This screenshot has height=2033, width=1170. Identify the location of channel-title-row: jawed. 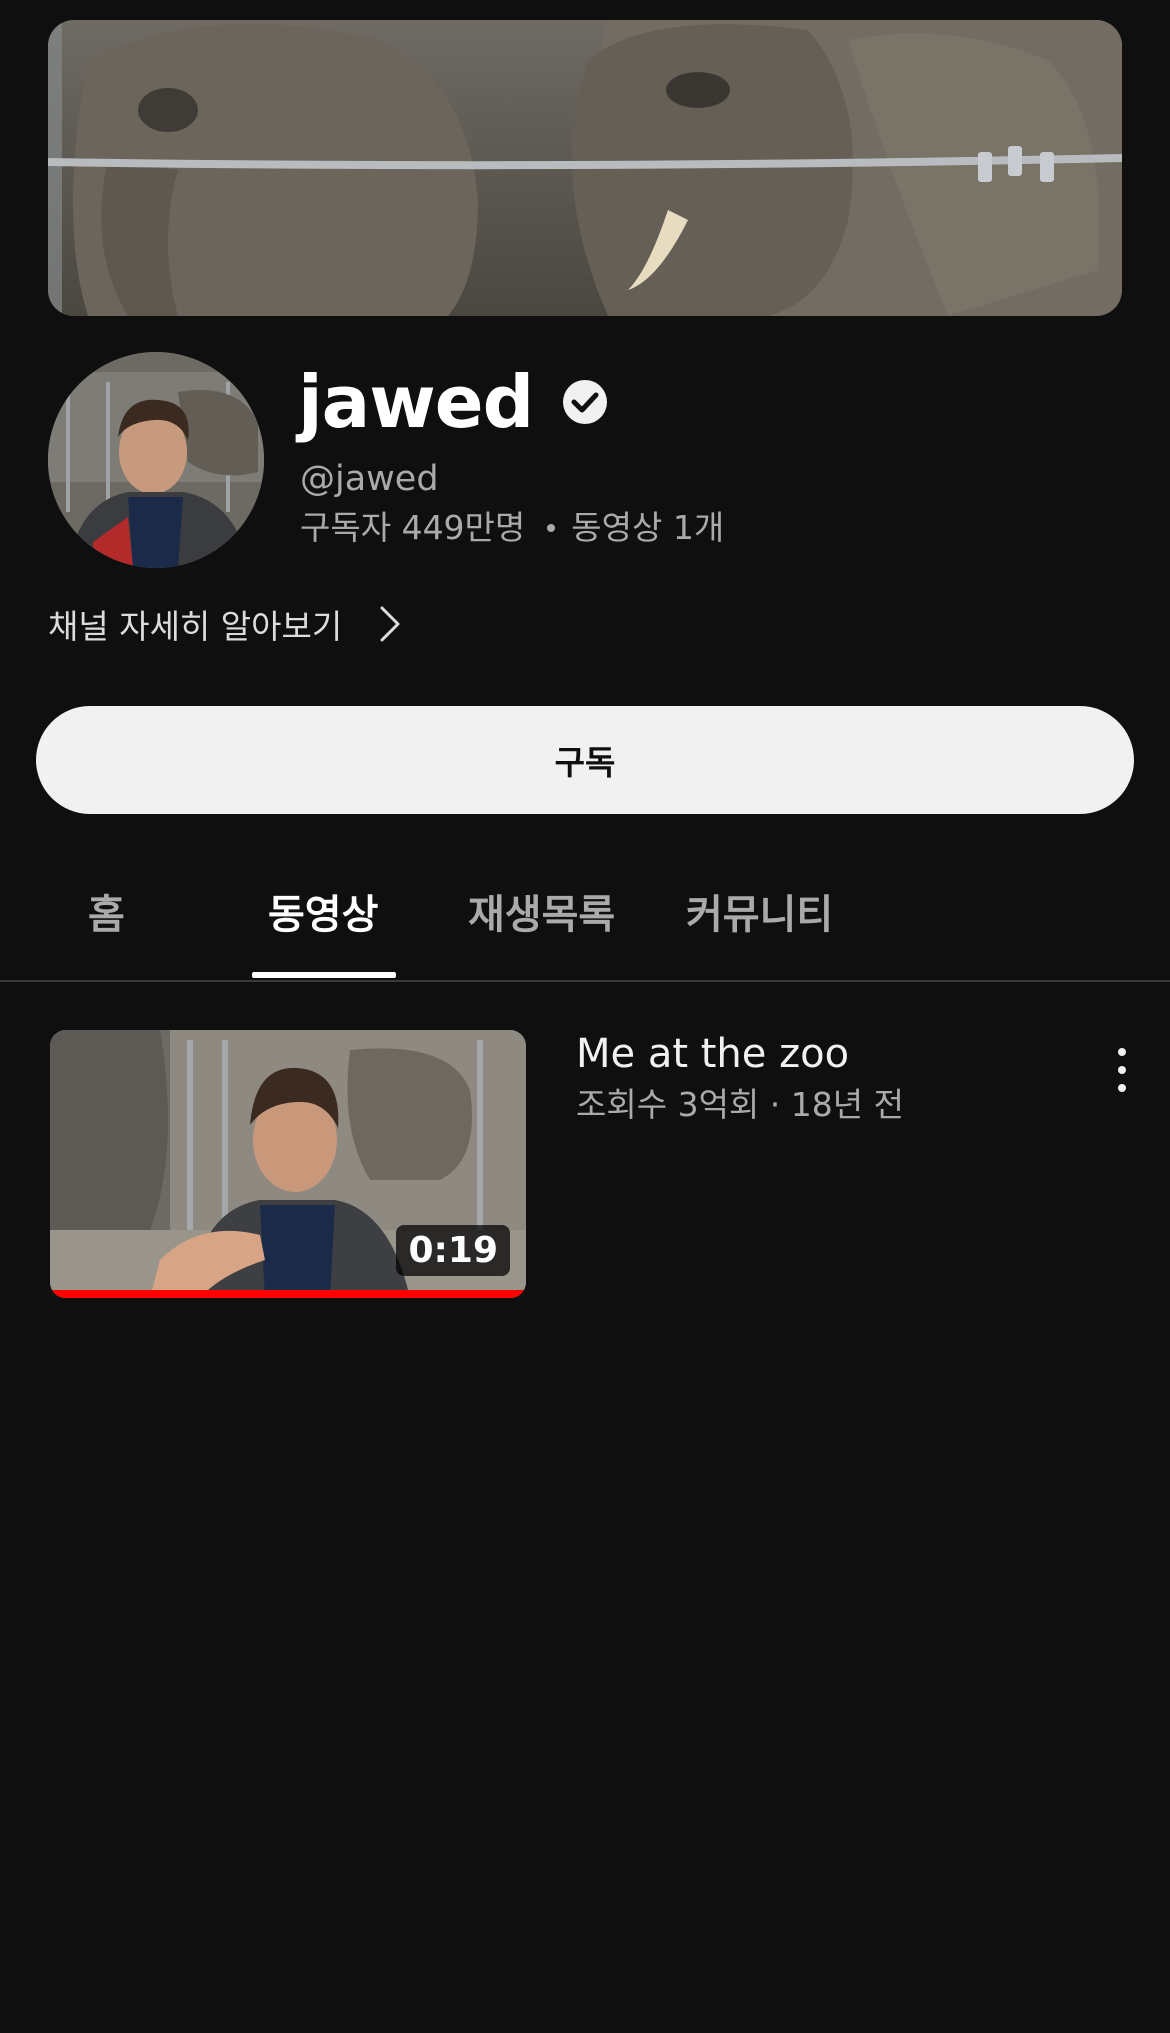
(453, 402).